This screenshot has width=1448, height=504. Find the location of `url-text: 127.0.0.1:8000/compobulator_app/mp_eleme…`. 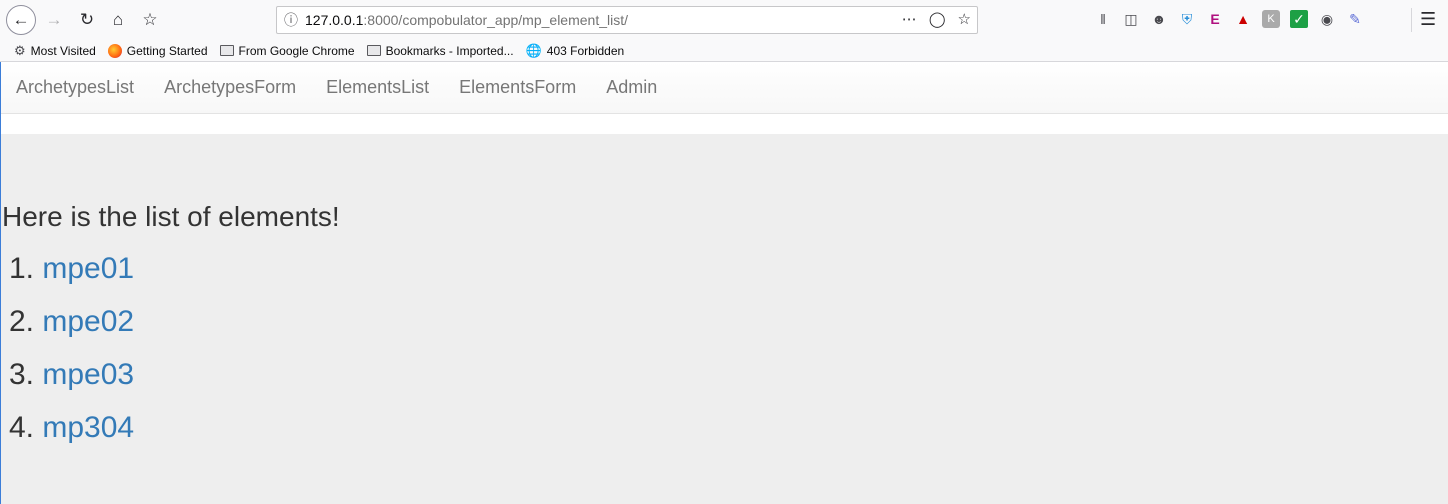

url-text: 127.0.0.1:8000/compobulator_app/mp_eleme… is located at coordinates (466, 20).